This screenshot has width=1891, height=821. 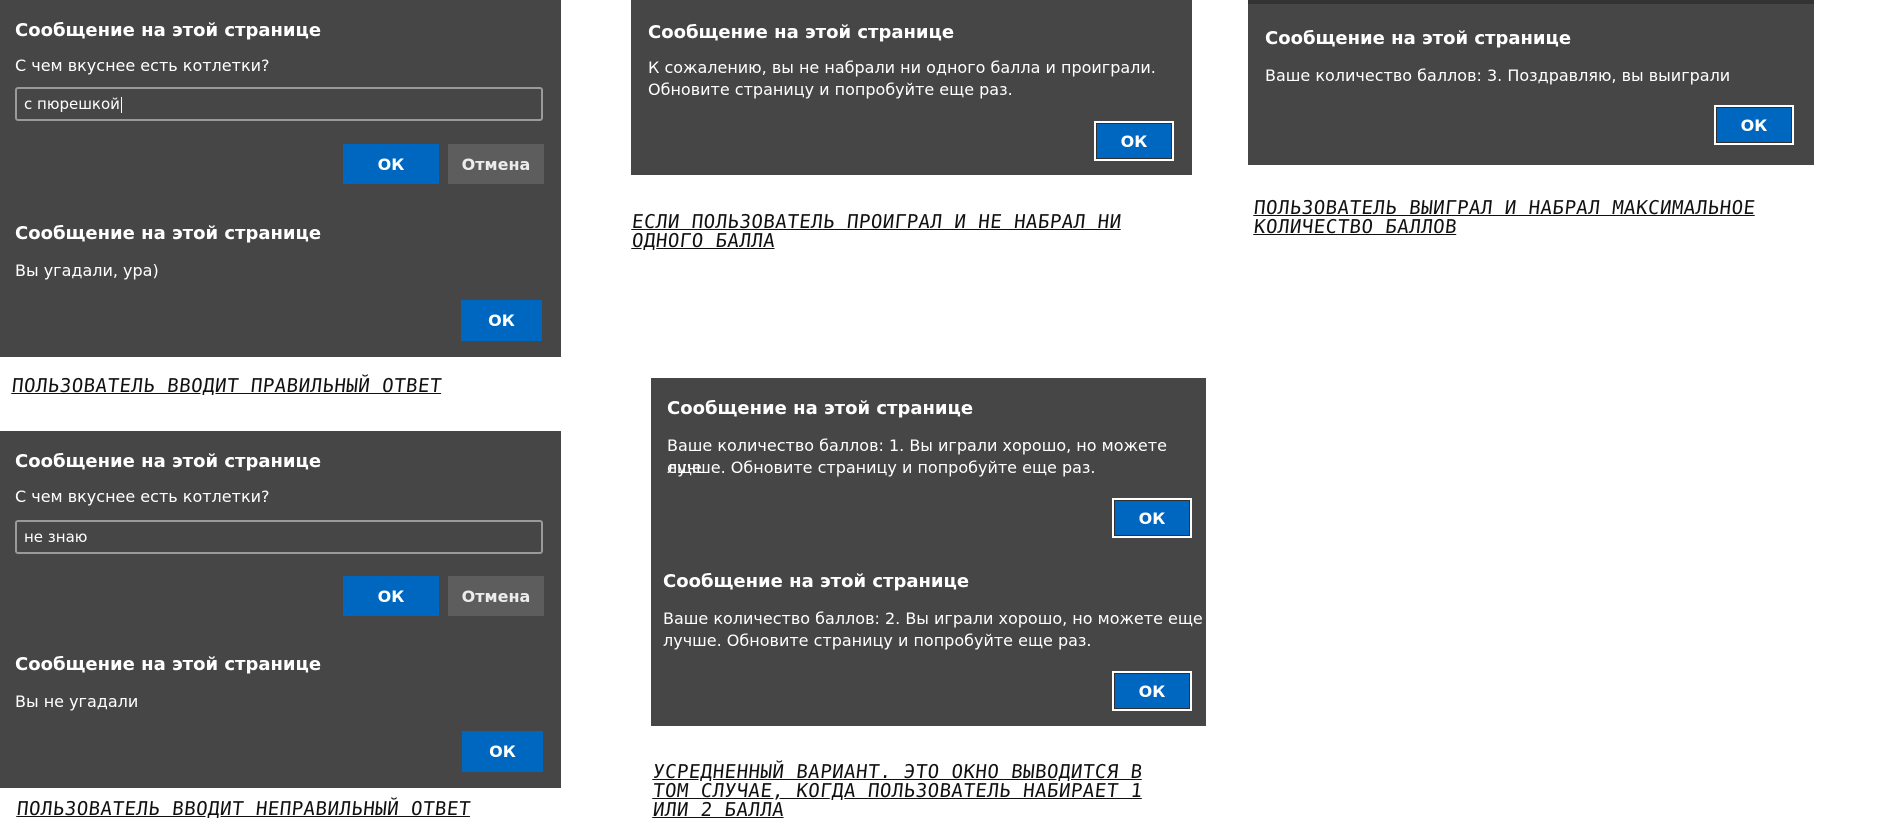 I want to click on alert-message: Вы не угадали, so click(x=77, y=701).